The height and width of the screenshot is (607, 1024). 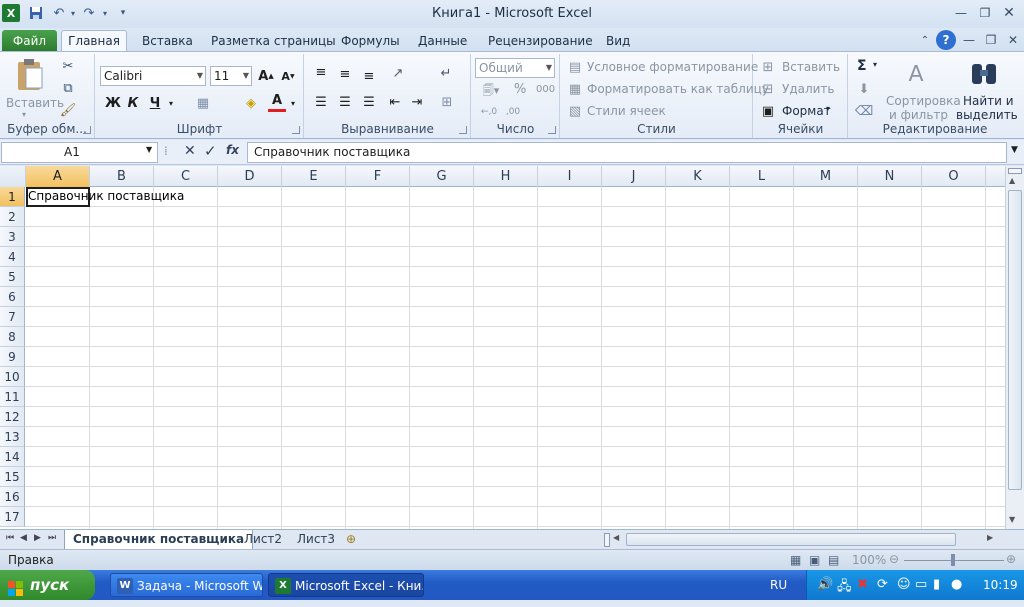 I want to click on align-top-icon: ≡, so click(x=321, y=72).